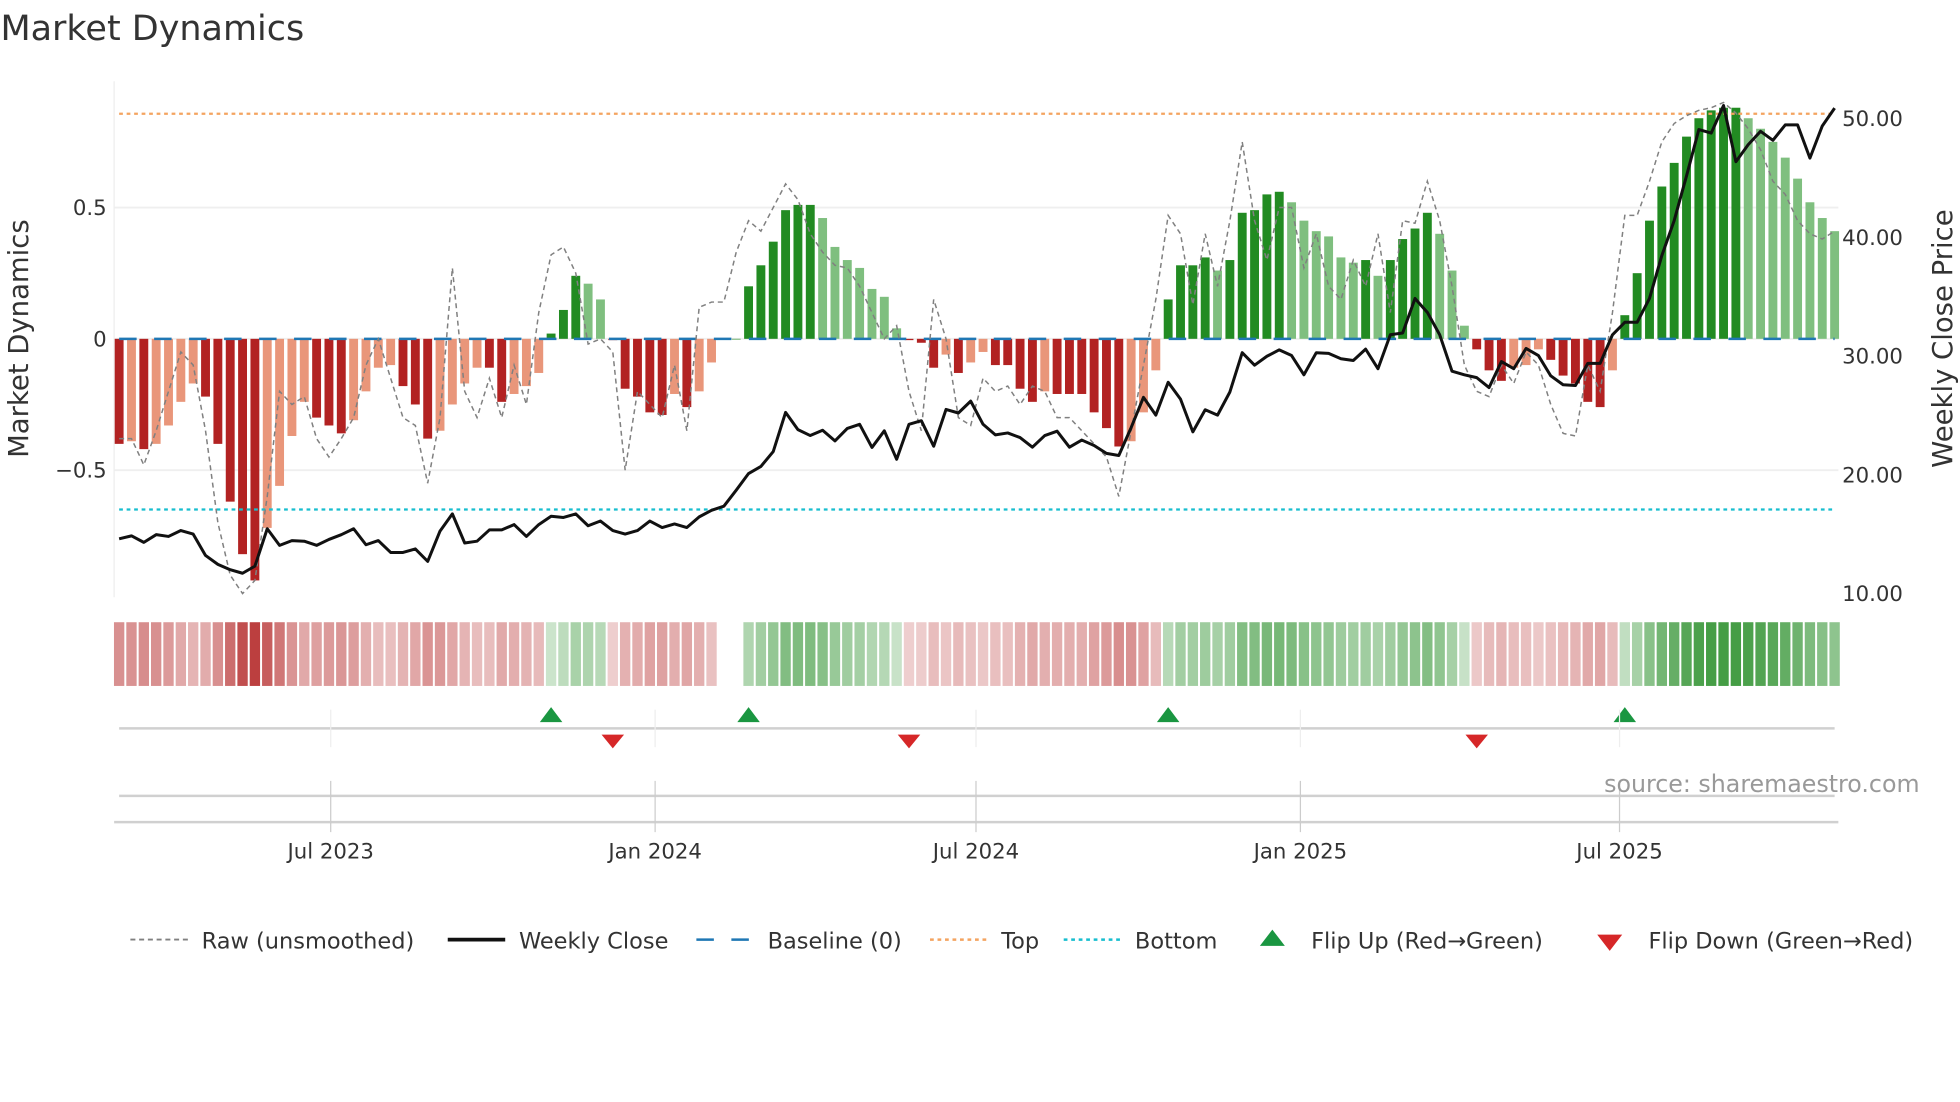 This screenshot has height=1102, width=1960. What do you see at coordinates (90, 208) in the screenshot?
I see `y-tick-label: 0.5` at bounding box center [90, 208].